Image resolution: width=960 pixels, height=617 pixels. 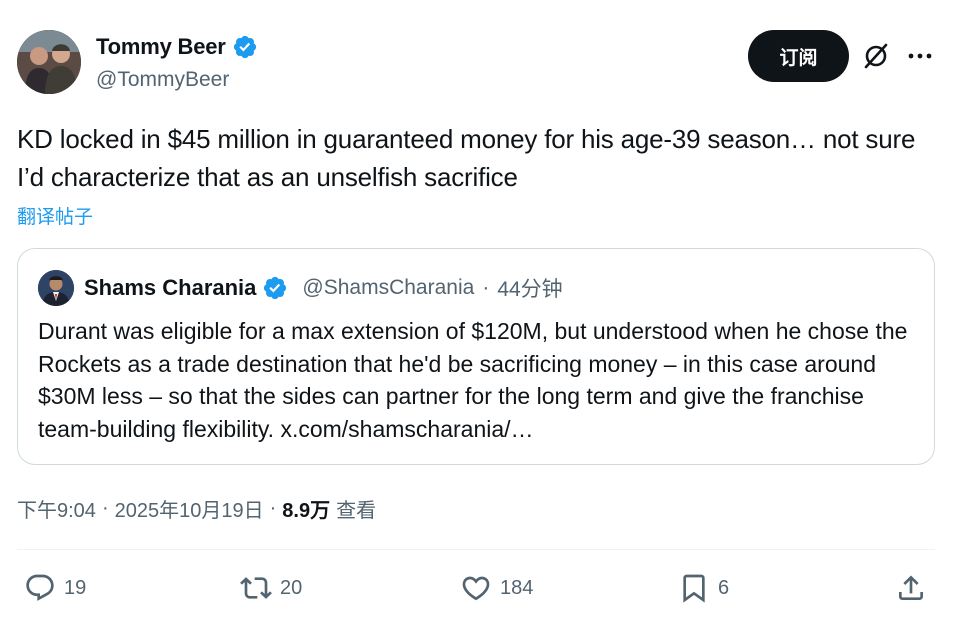 What do you see at coordinates (388, 287) in the screenshot?
I see `quoted-author-handle: @ShamsCharania` at bounding box center [388, 287].